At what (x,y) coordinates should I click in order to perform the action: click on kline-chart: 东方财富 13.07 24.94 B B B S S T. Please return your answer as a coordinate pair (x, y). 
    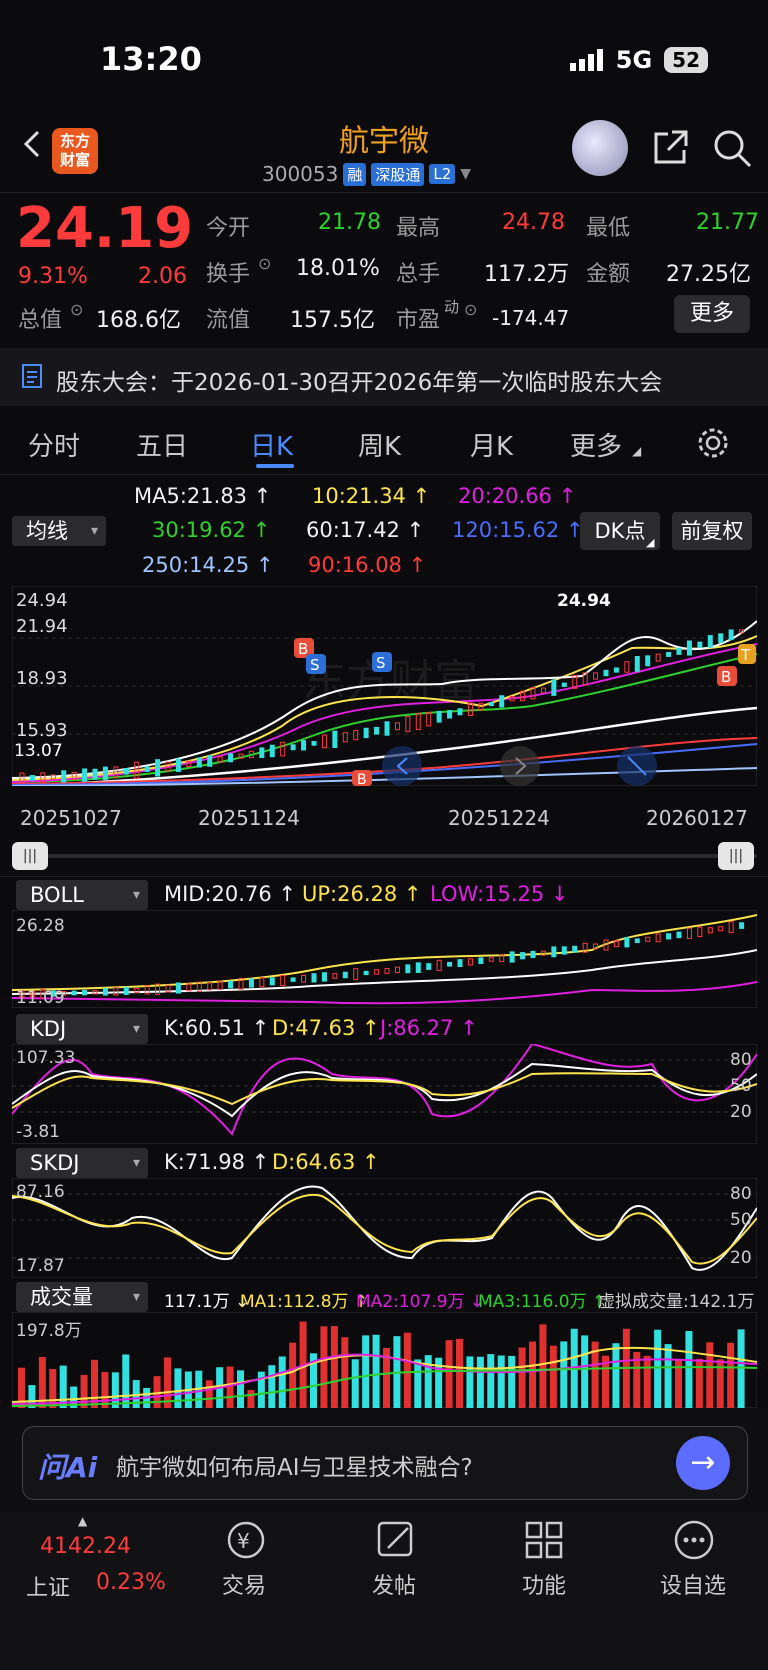
    Looking at the image, I should click on (384, 686).